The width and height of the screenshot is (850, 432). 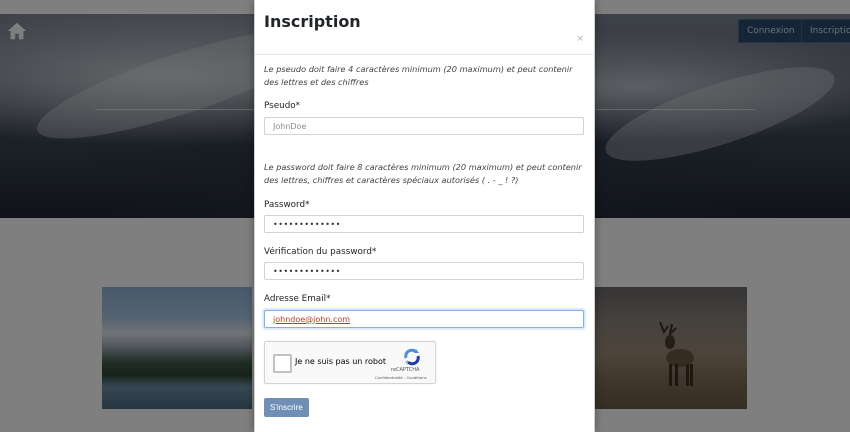 What do you see at coordinates (405, 370) in the screenshot?
I see `recaptcha-brand: reCAPTCHA` at bounding box center [405, 370].